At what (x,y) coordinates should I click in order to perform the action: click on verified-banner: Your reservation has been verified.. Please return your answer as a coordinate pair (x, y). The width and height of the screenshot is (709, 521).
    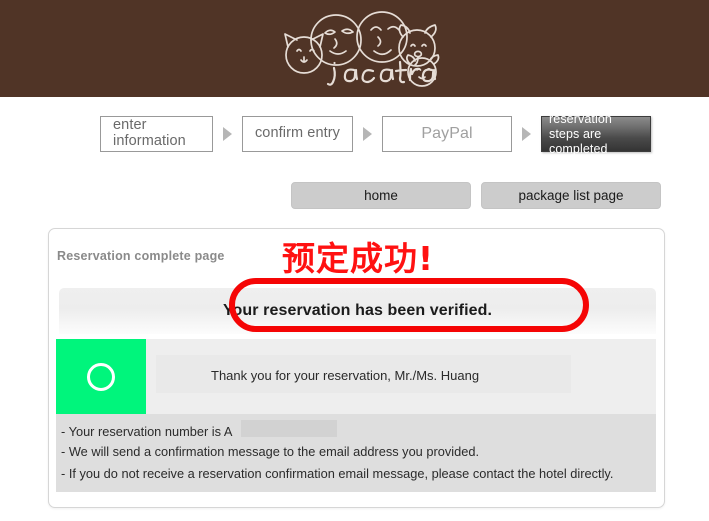
    Looking at the image, I should click on (357, 311).